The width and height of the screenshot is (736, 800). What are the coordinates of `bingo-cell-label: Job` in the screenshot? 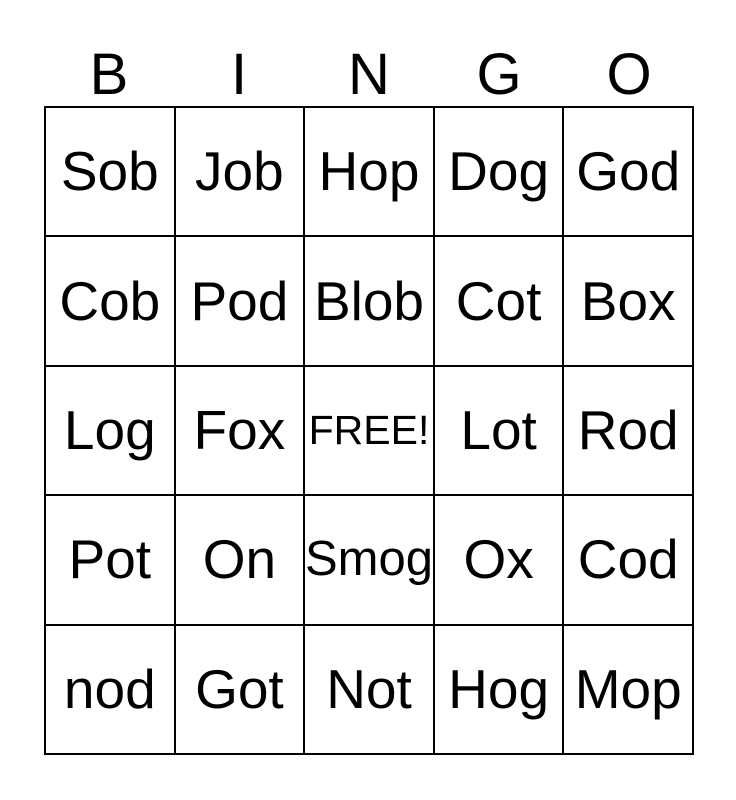 It's located at (239, 171).